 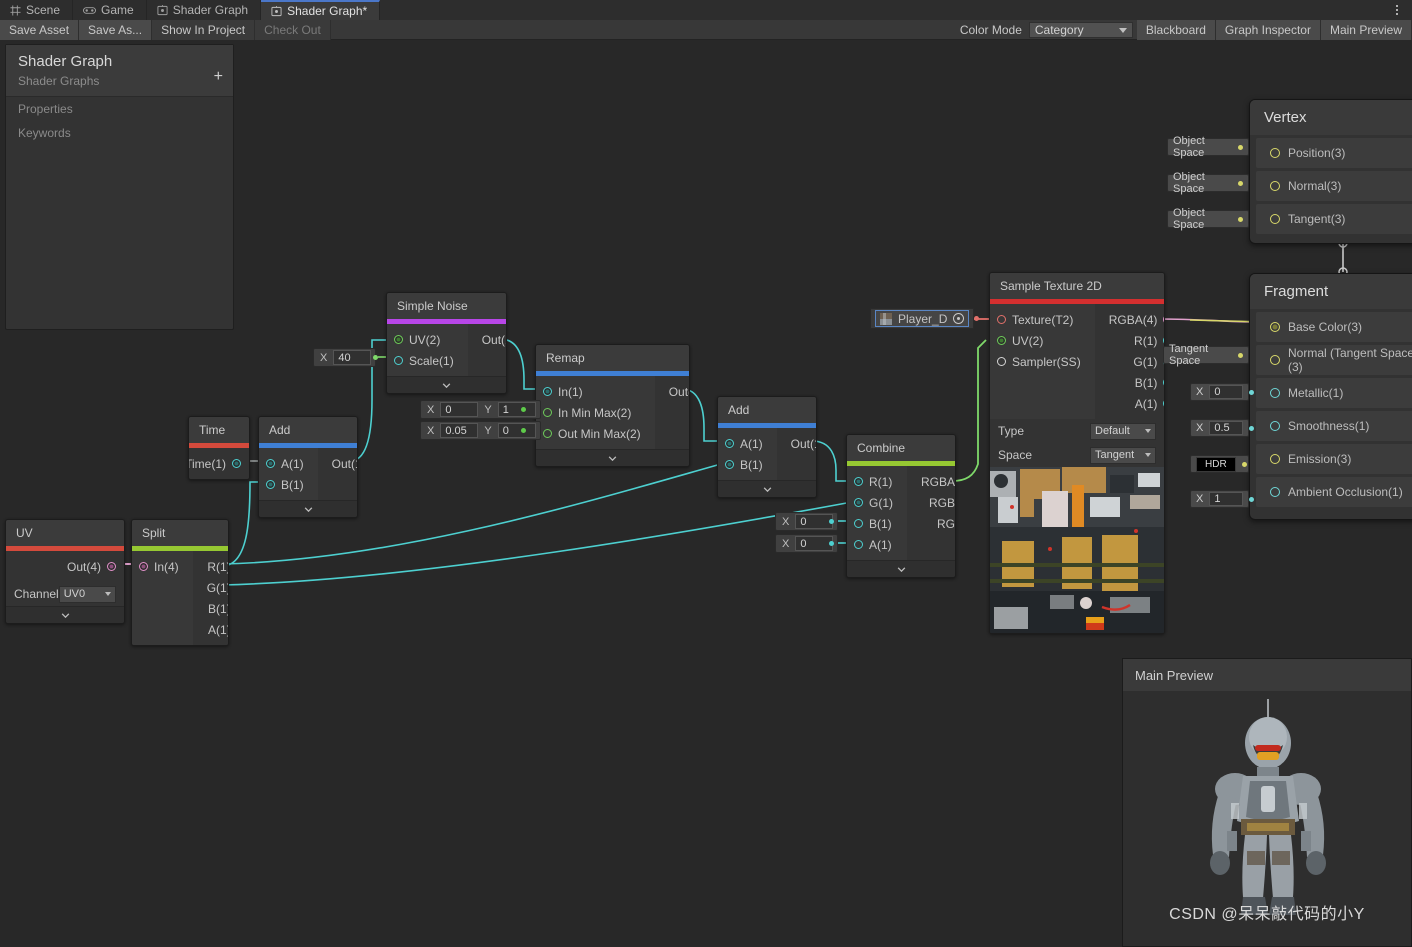 I want to click on texture-asset-field: Player_D, so click(x=922, y=318).